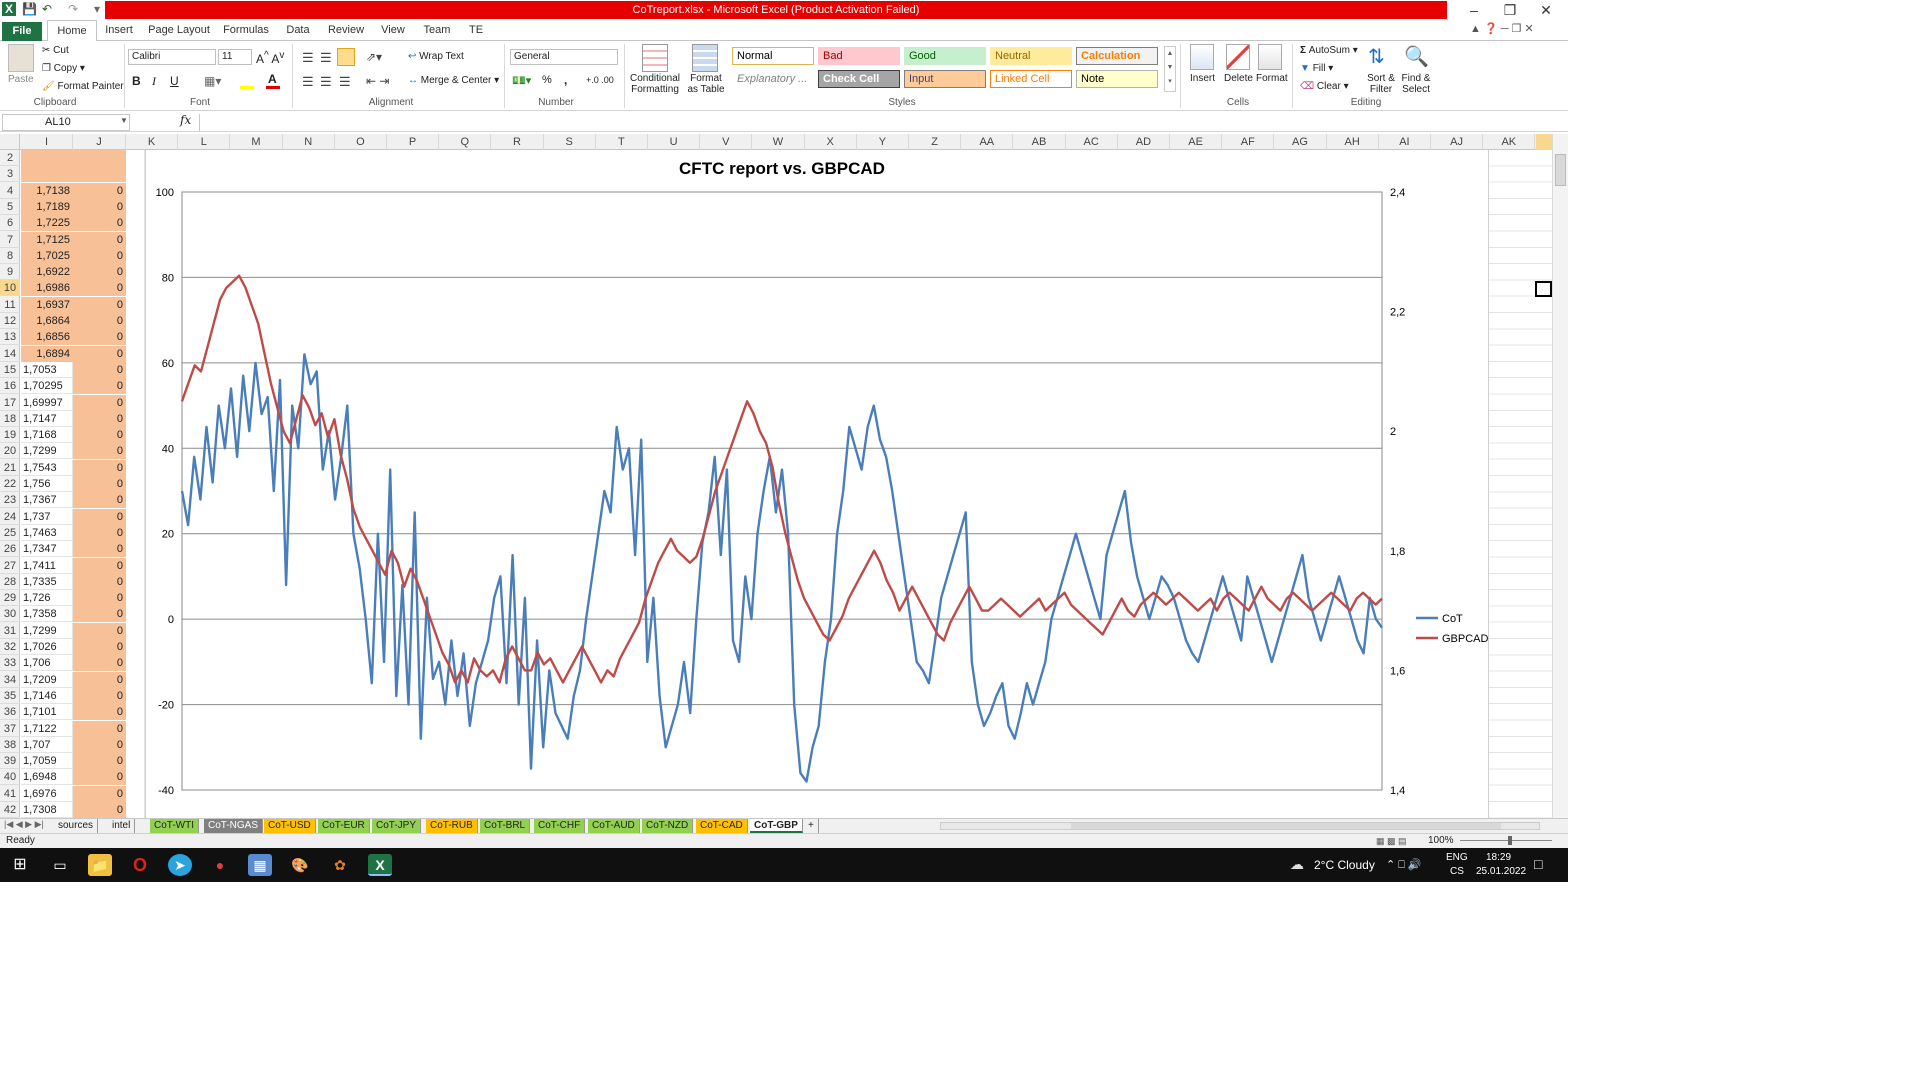  I want to click on active-cell-selection, so click(1543, 289).